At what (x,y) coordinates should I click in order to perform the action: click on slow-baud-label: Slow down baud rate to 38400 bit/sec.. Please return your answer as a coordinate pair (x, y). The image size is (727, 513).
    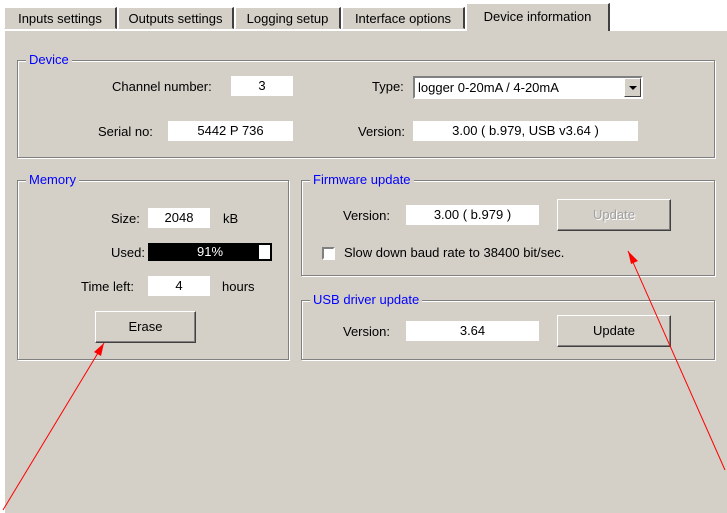
    Looking at the image, I should click on (454, 252).